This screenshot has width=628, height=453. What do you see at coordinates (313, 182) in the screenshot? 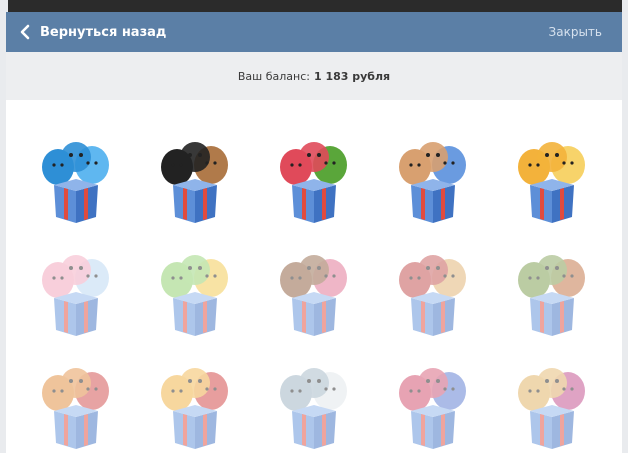
I see `food-characters-sticker-pack` at bounding box center [313, 182].